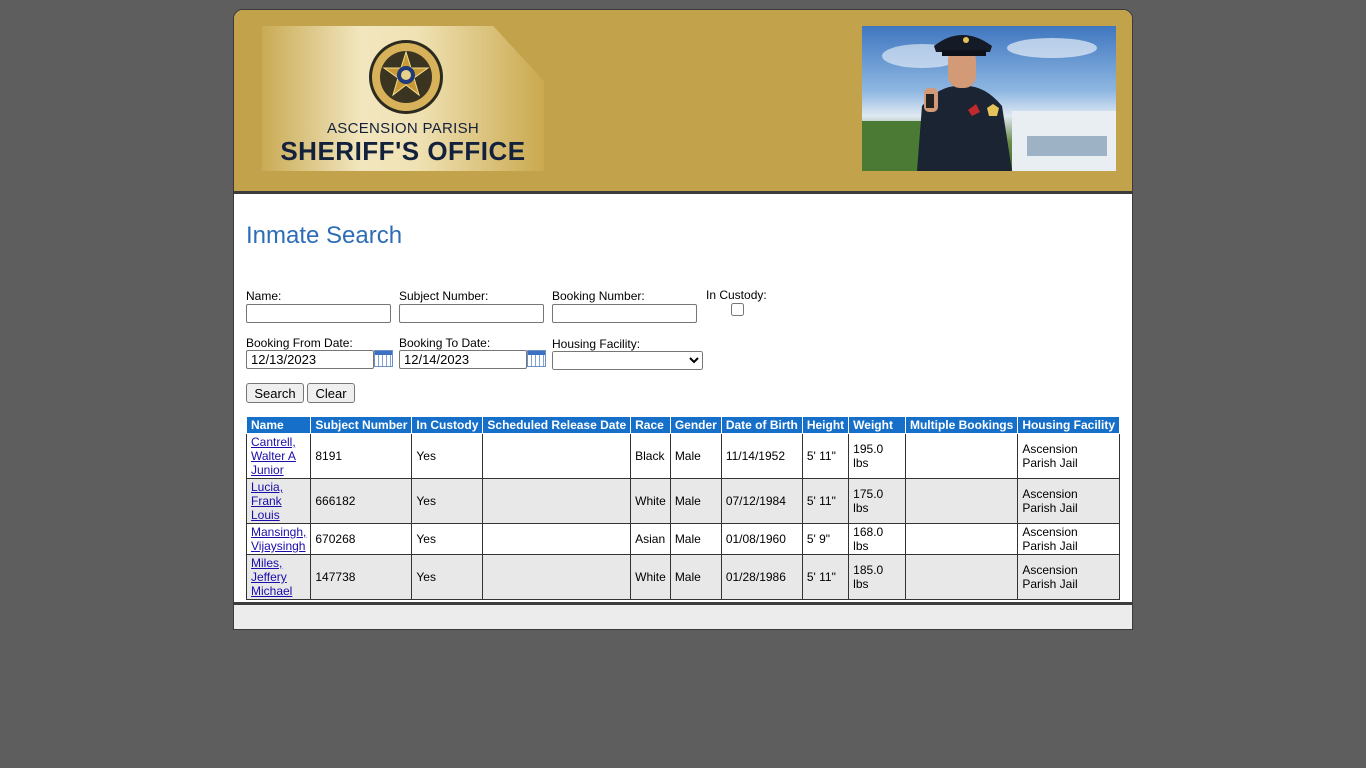  Describe the element at coordinates (273, 442) in the screenshot. I see `name-line: Cantrell,` at that location.